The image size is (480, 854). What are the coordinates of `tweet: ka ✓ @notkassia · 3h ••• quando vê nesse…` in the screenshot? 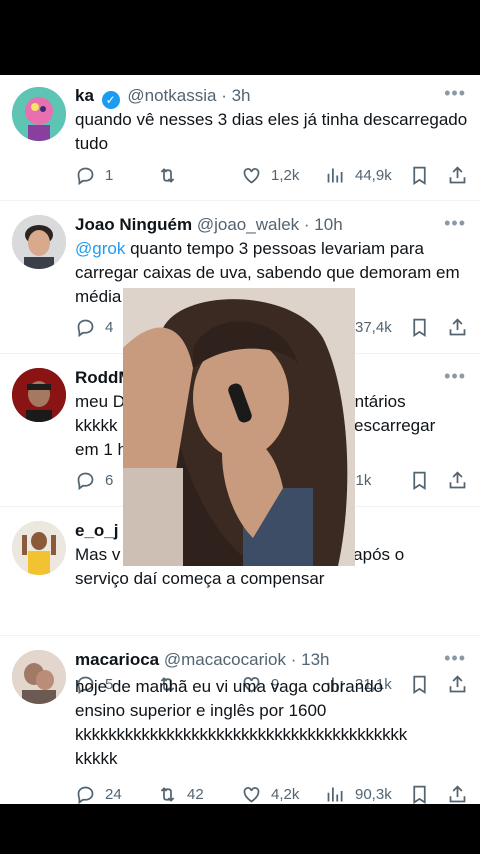 It's located at (240, 138).